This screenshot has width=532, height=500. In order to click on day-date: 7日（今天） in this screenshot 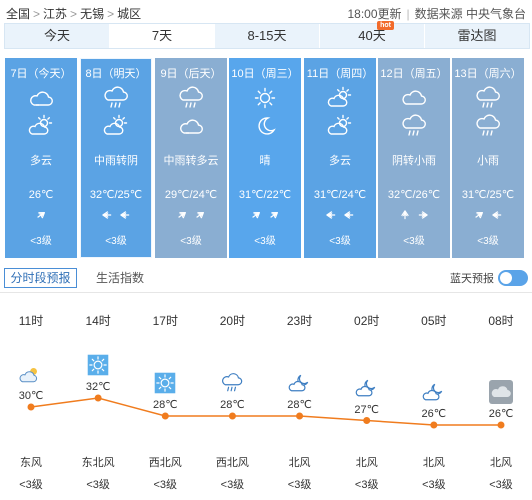, I will do `click(41, 74)`.